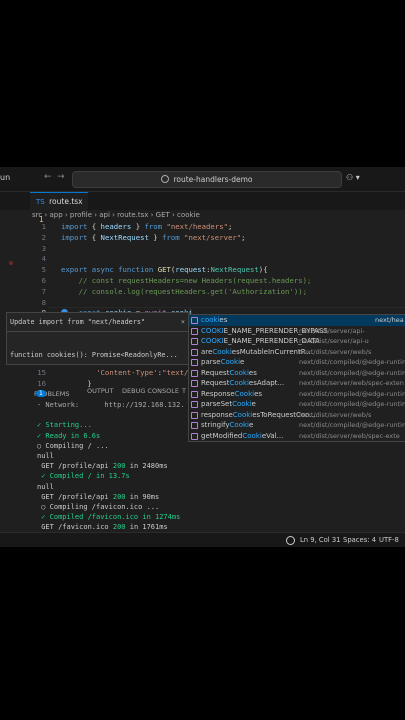 The width and height of the screenshot is (405, 720). Describe the element at coordinates (389, 320) in the screenshot. I see `suggestion-source: next/hea` at that location.